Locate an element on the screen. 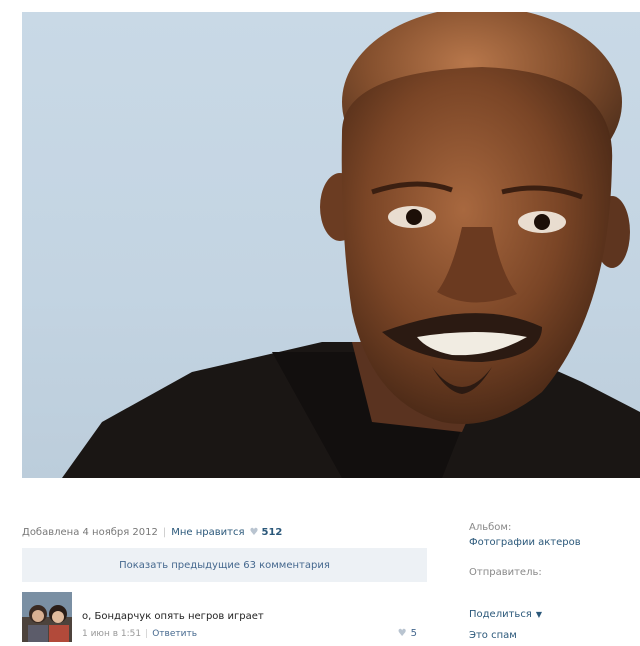  comment-text: о, Бондарчук опять негров играет is located at coordinates (173, 616).